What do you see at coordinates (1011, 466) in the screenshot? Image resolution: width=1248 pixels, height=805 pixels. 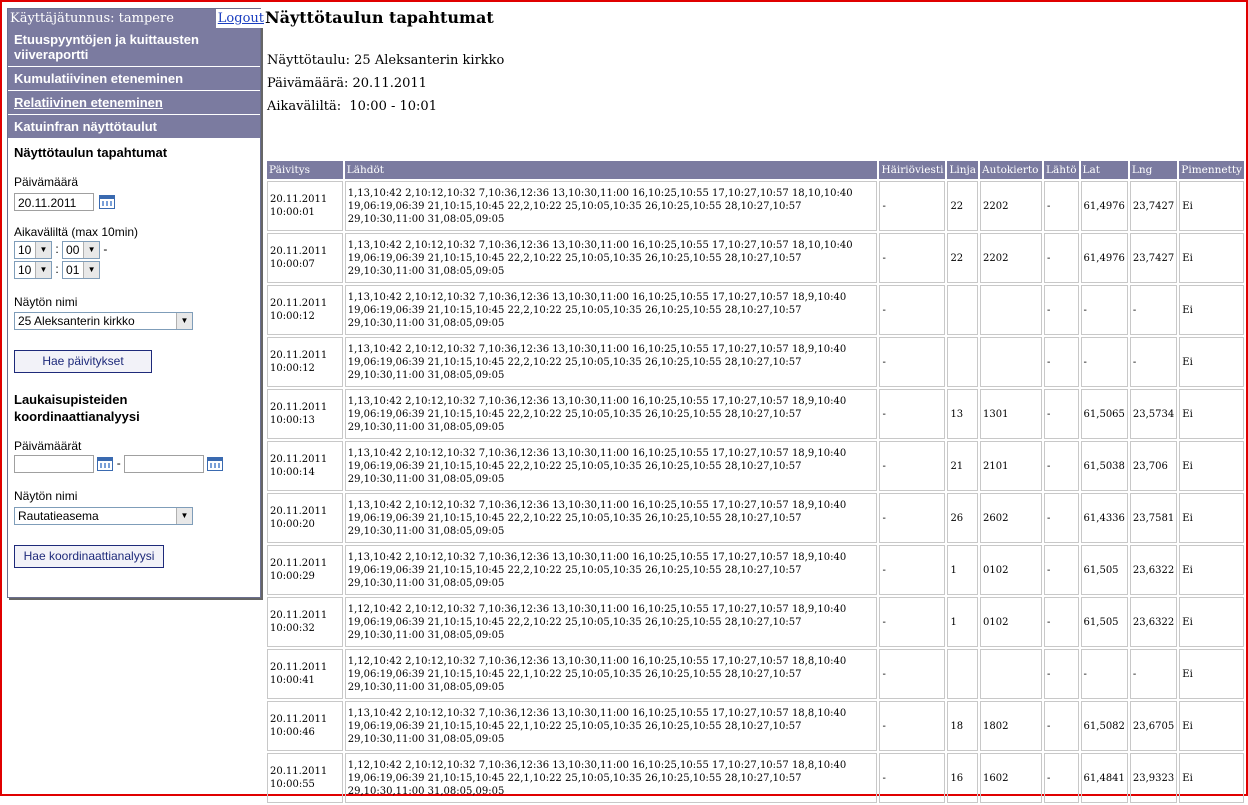 I see `cell-vehicle-block: 2101` at bounding box center [1011, 466].